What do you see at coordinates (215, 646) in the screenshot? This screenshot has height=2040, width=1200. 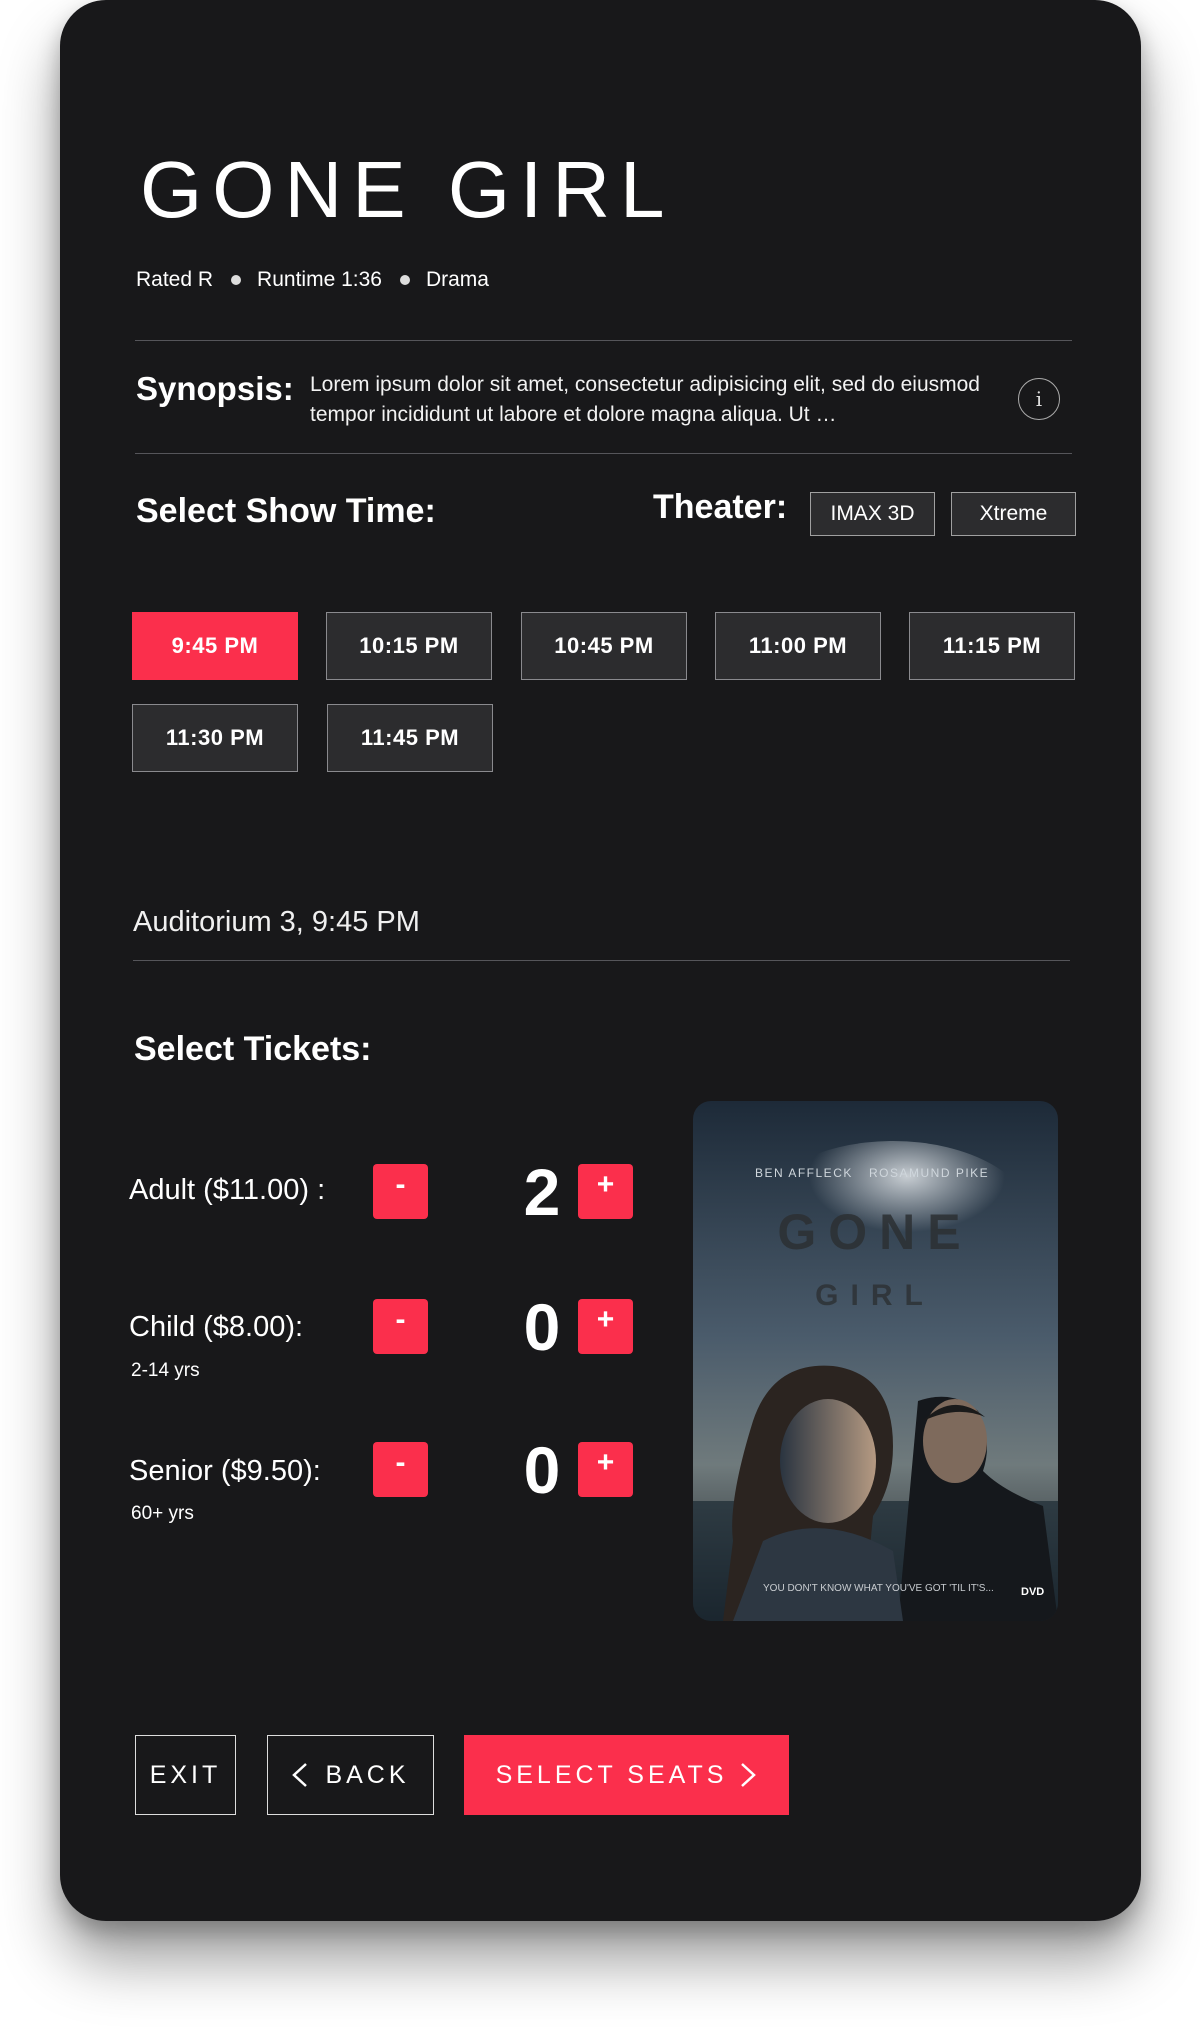 I see `showtime-button-selected: 9:45 PM` at bounding box center [215, 646].